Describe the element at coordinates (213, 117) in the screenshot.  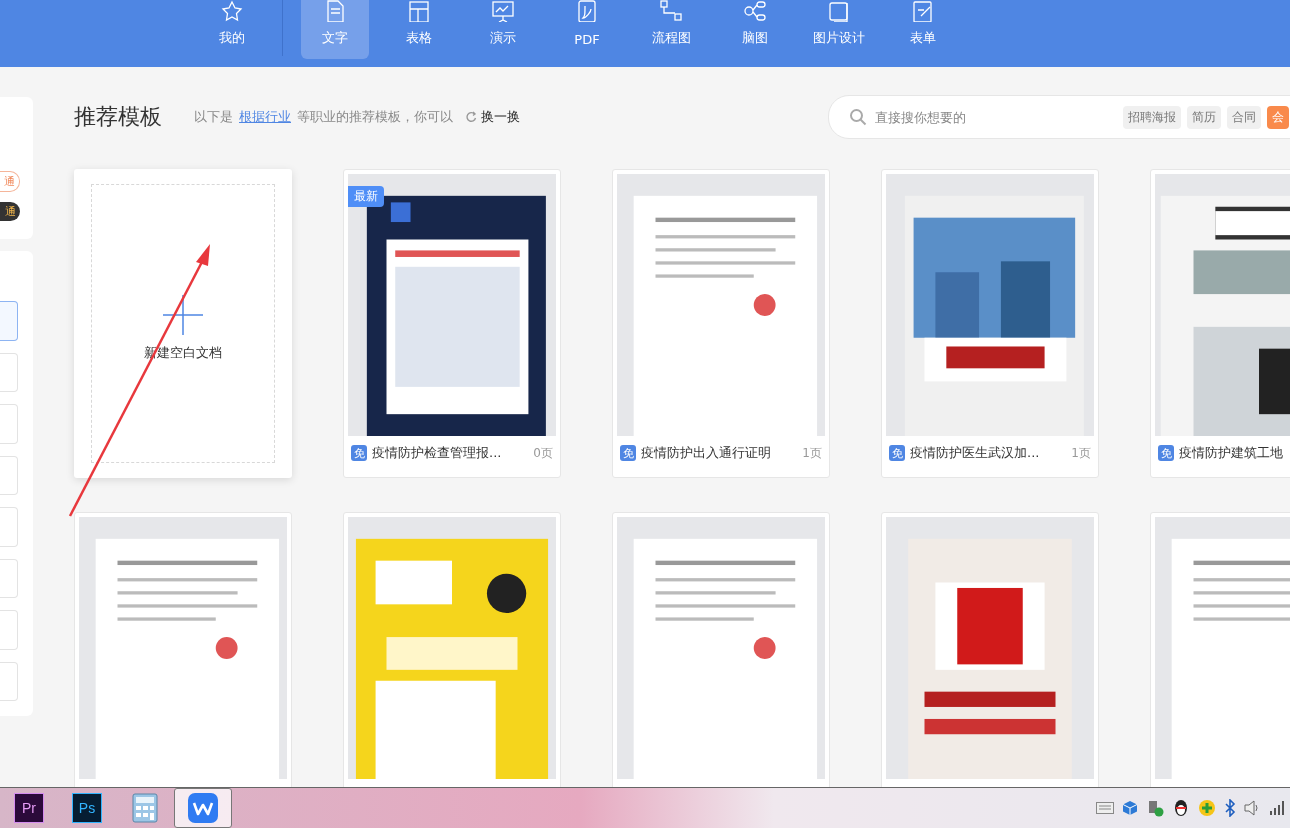
I see `hint-text: 以下是` at that location.